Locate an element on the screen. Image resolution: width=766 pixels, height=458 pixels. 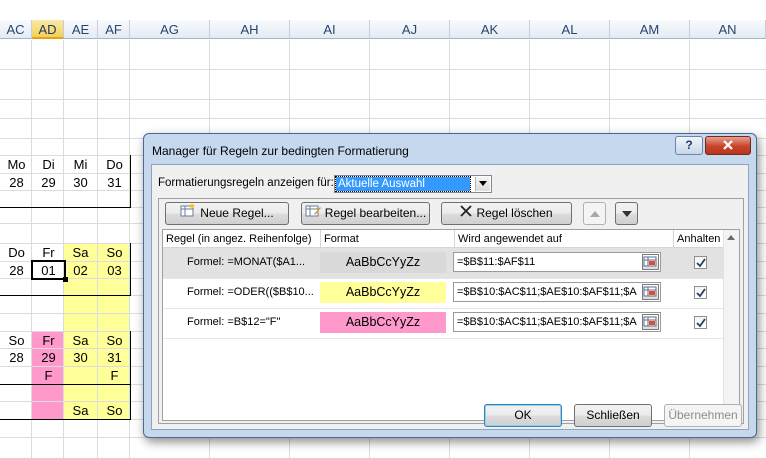
chevron-down-icon is located at coordinates (483, 183).